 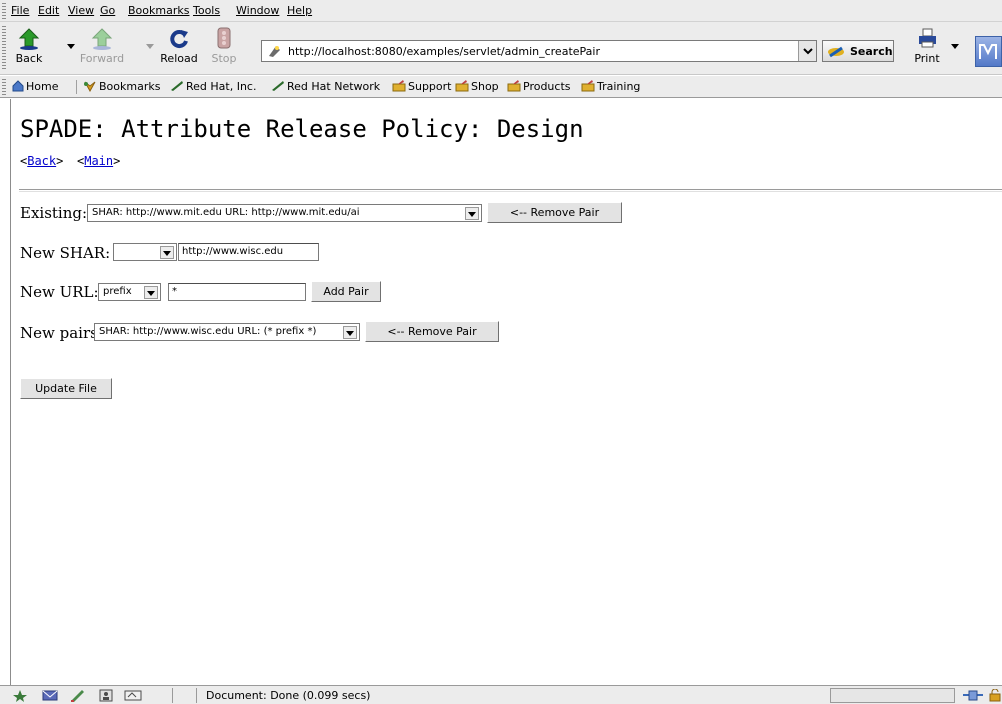 I want to click on stop-icon, so click(x=224, y=38).